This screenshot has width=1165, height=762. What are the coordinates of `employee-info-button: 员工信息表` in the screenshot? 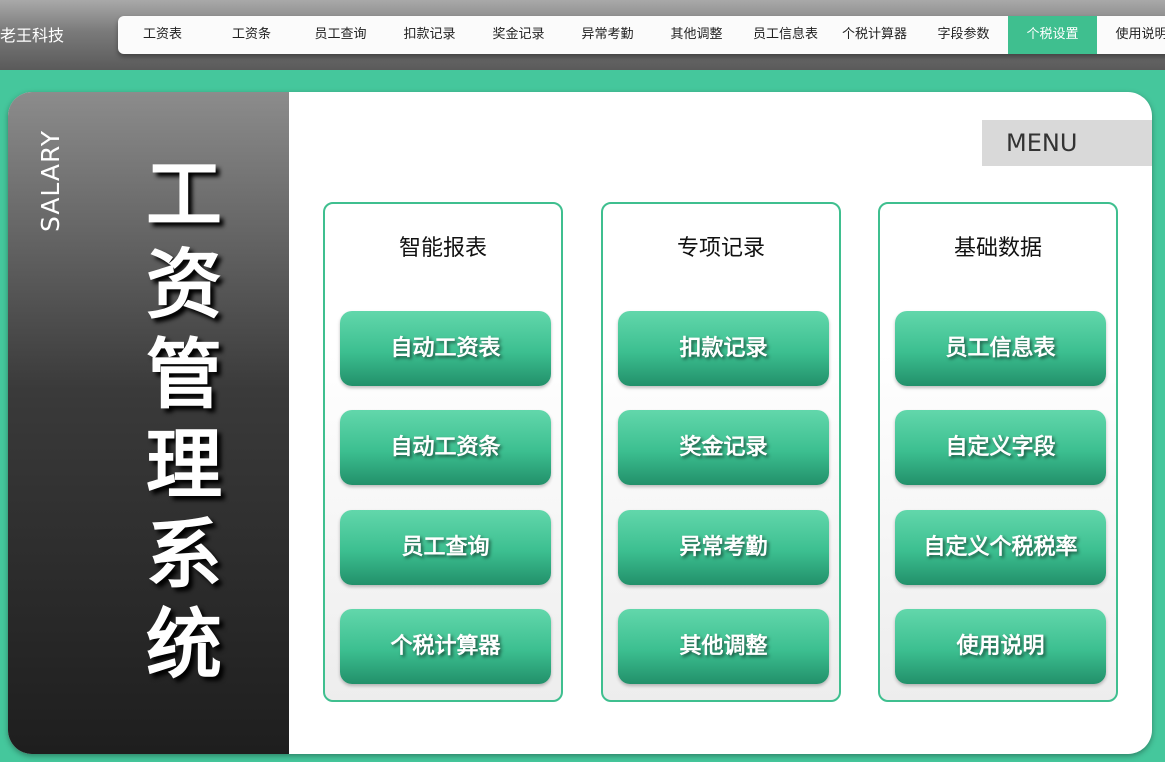 It's located at (1000, 348).